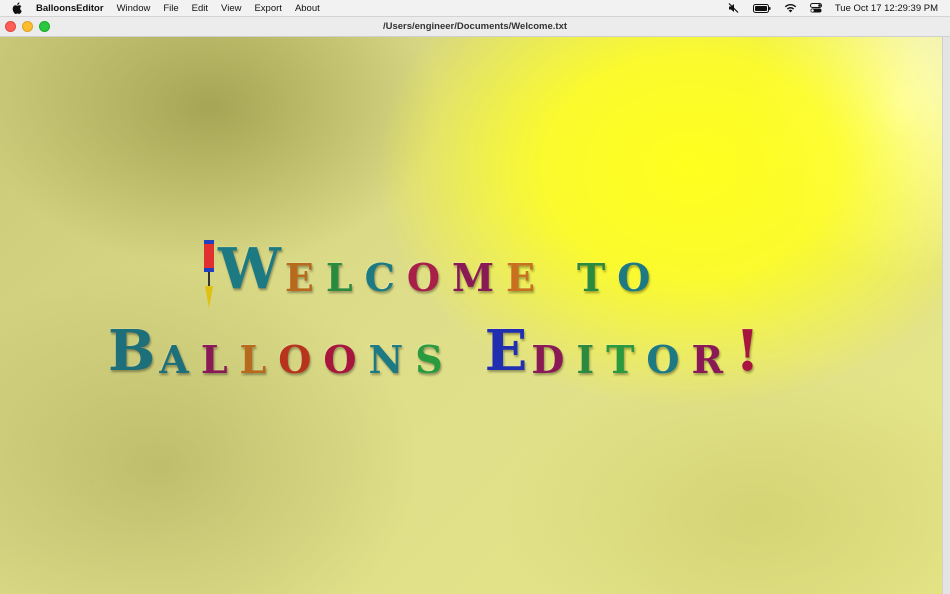  What do you see at coordinates (231, 8) in the screenshot?
I see `menu-view: View` at bounding box center [231, 8].